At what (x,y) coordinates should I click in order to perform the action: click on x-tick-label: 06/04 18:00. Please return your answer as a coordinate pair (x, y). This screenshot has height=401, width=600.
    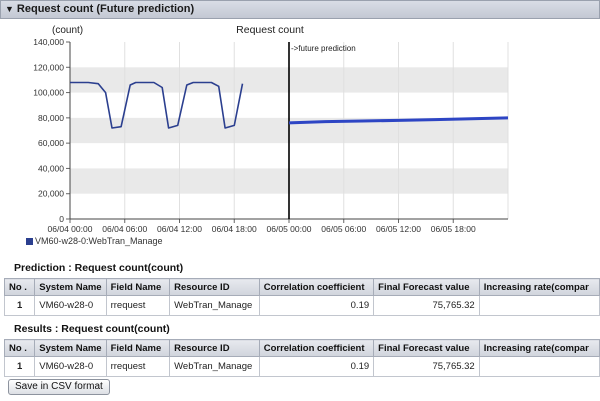
    Looking at the image, I should click on (234, 229).